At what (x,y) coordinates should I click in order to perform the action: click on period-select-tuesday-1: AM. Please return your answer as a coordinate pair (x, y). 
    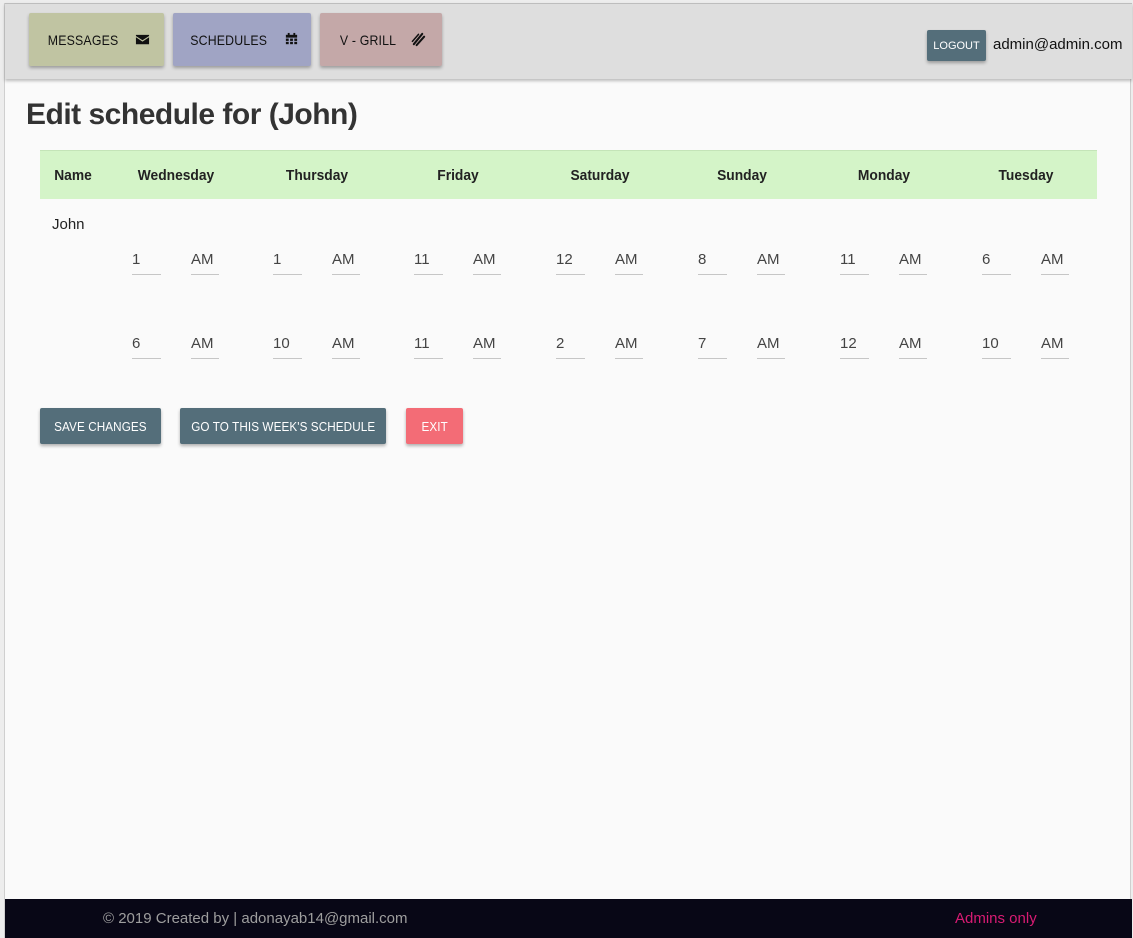
    Looking at the image, I should click on (1055, 260).